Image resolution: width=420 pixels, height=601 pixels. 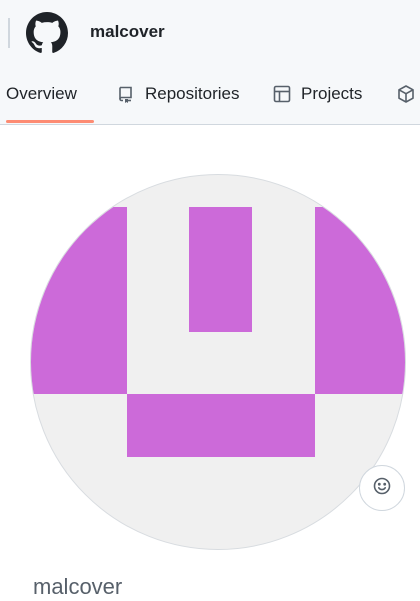 I want to click on github-logo-icon, so click(x=47, y=33).